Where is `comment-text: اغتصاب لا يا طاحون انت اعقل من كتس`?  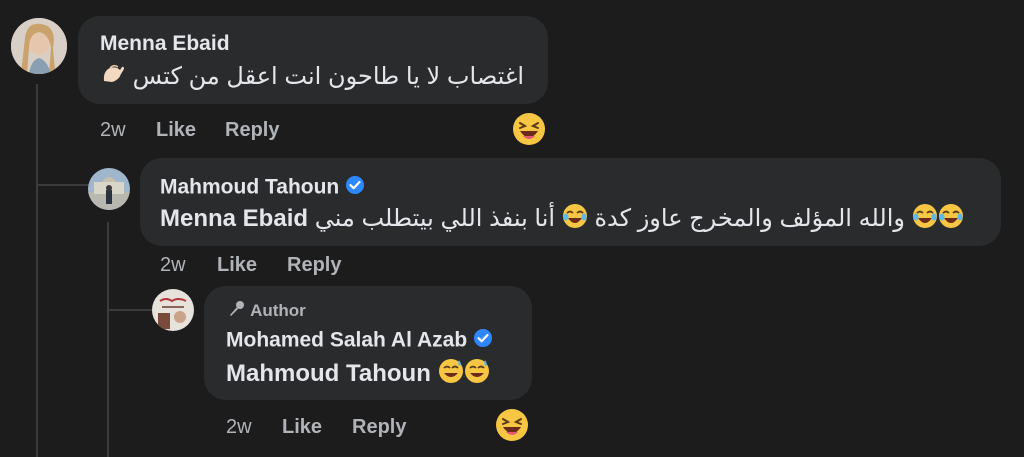
comment-text: اغتصاب لا يا طاحون انت اعقل من كتس is located at coordinates (312, 77).